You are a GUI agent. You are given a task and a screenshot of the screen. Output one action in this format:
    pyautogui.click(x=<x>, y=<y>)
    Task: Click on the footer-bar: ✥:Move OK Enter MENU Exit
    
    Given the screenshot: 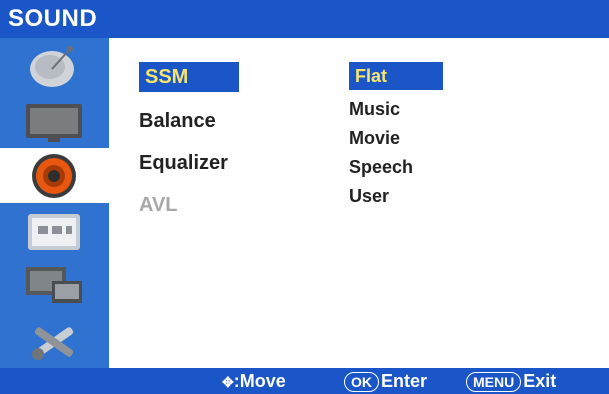 What is the action you would take?
    pyautogui.click(x=304, y=381)
    